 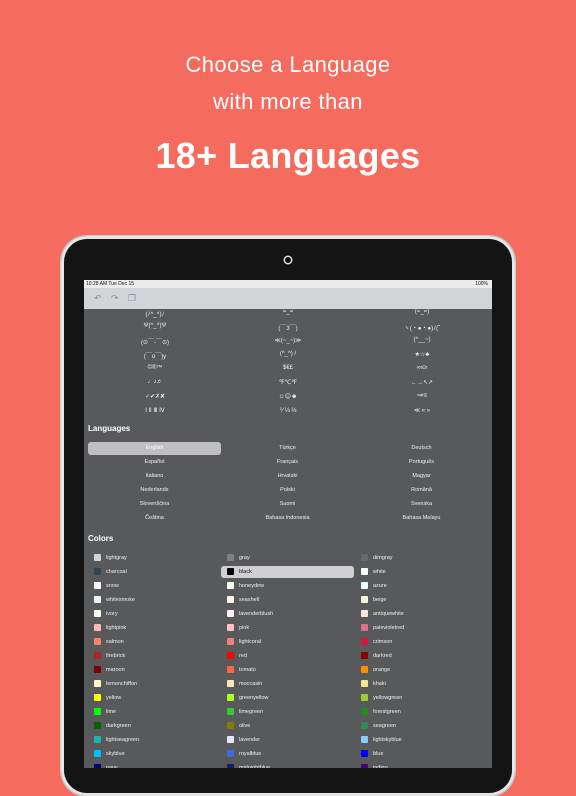 What do you see at coordinates (155, 396) in the screenshot?
I see `emoticon-item: ✓✔✗✘` at bounding box center [155, 396].